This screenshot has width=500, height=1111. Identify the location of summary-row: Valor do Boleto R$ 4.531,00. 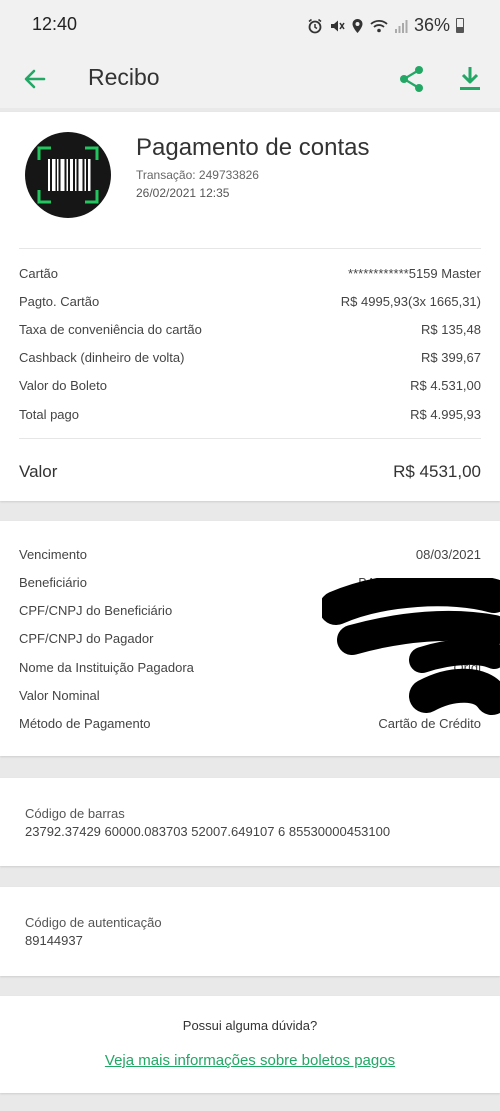
(250, 385).